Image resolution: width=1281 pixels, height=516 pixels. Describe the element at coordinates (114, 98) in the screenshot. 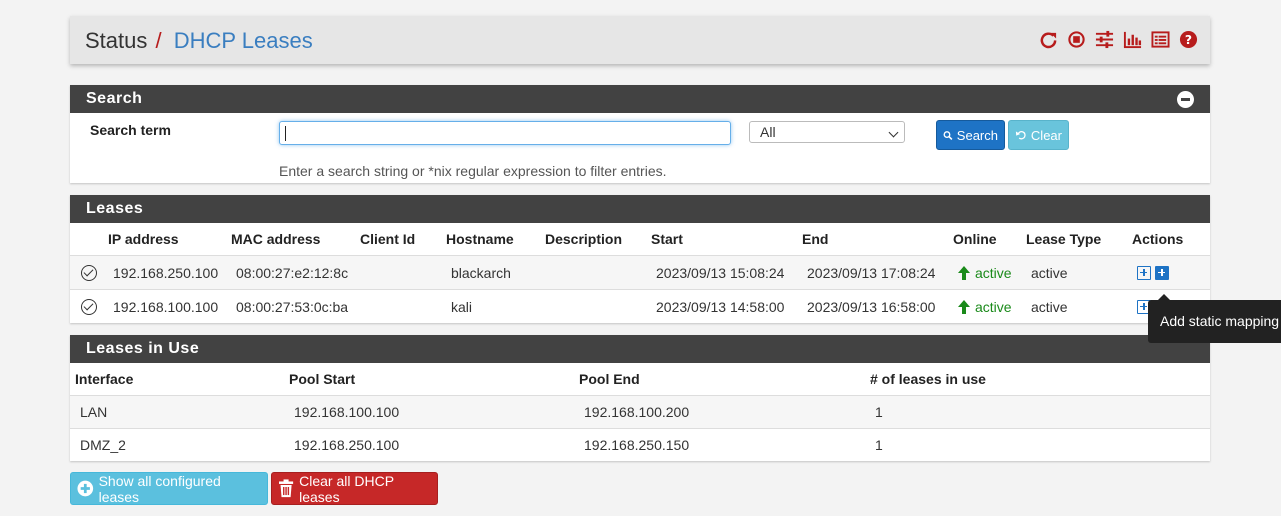

I see `search-panel-title: Search` at that location.